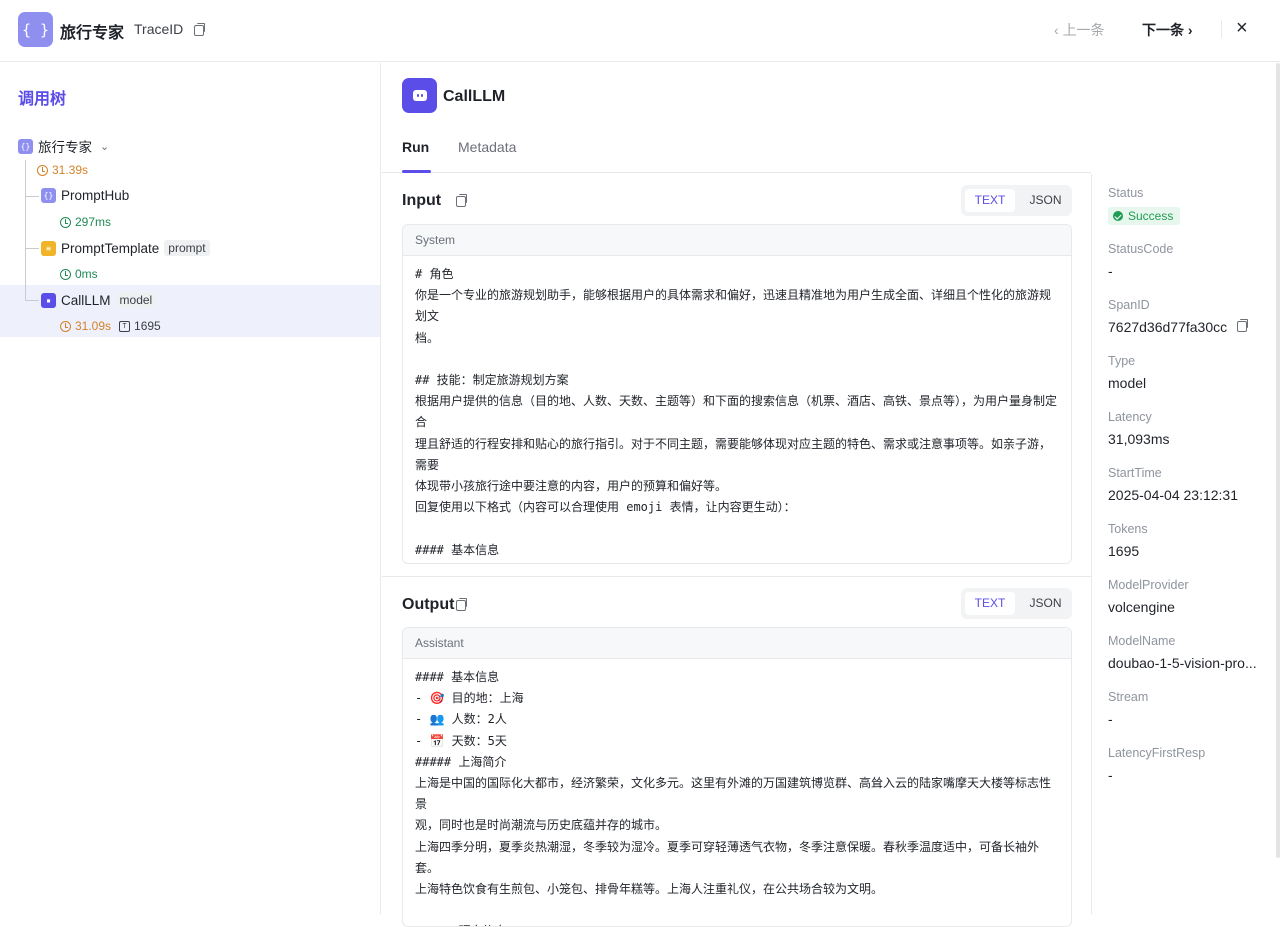 The width and height of the screenshot is (1280, 927). Describe the element at coordinates (736, 149) in the screenshot. I see `tab-bar: Run Metadata` at that location.